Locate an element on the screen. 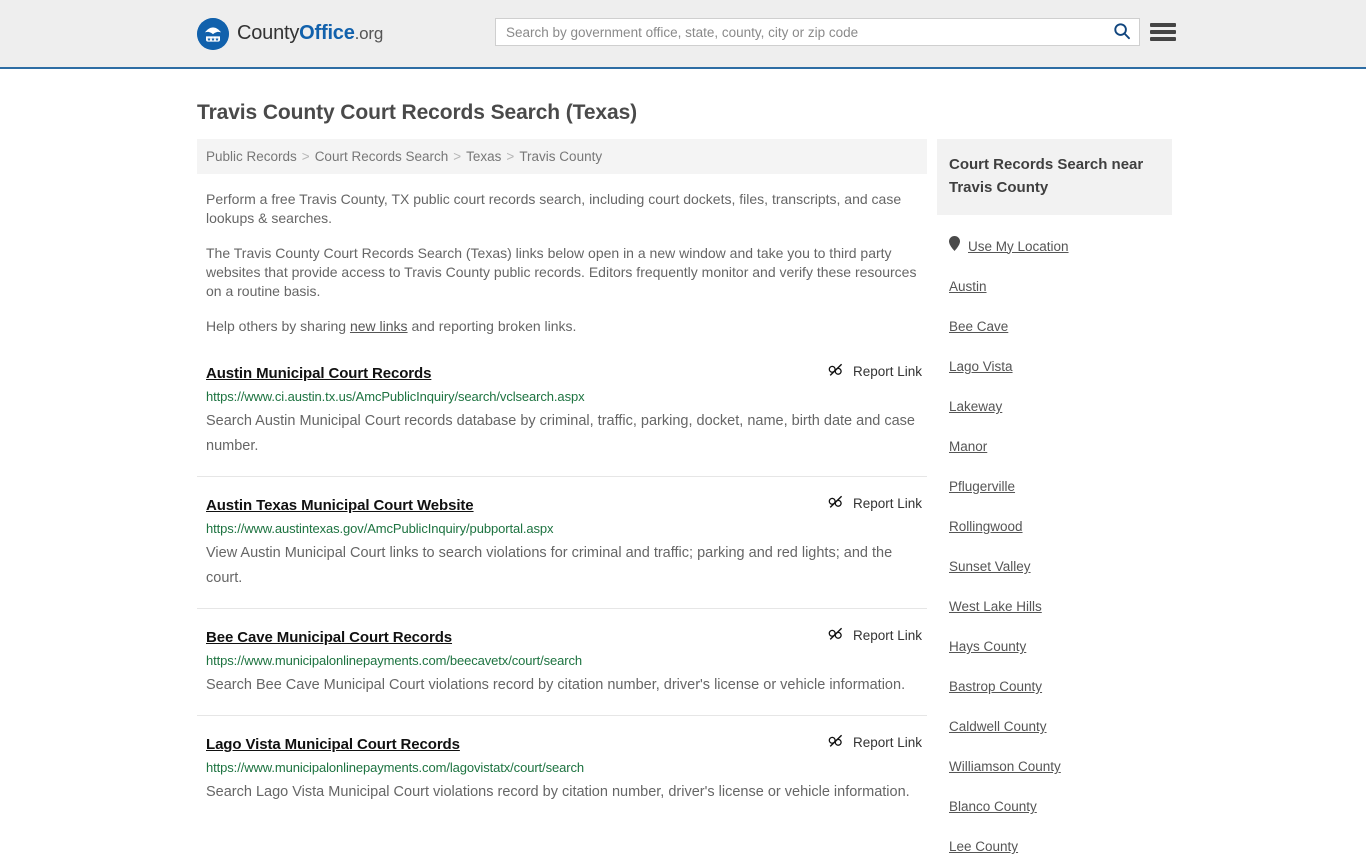 The width and height of the screenshot is (1366, 856). search-button is located at coordinates (1122, 32).